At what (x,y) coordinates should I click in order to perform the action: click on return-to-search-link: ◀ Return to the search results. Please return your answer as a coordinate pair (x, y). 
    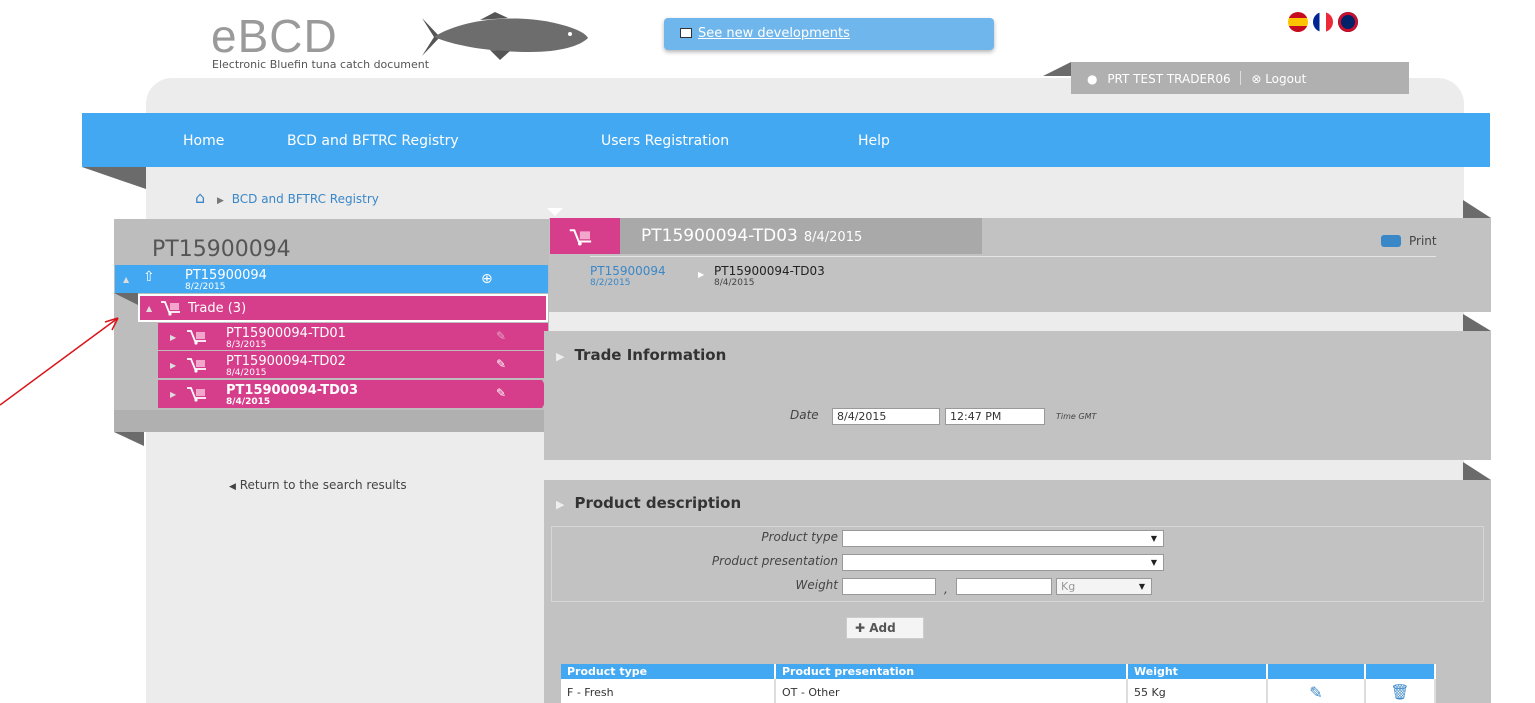
    Looking at the image, I should click on (318, 485).